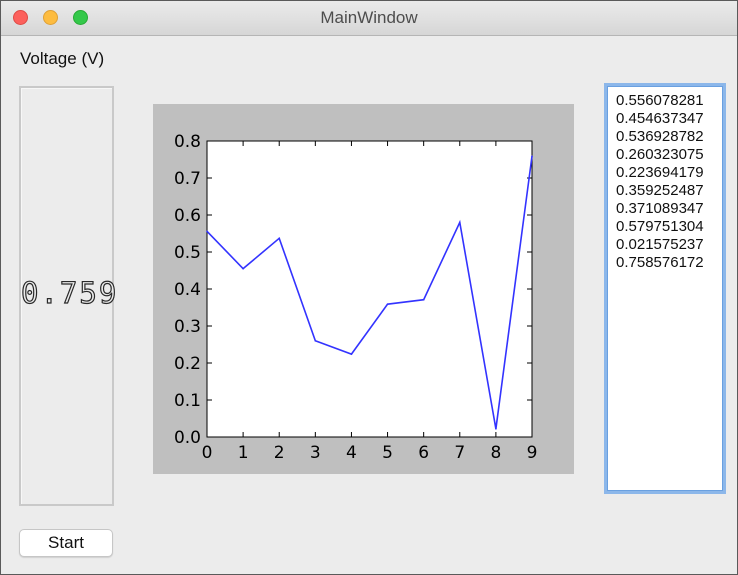  Describe the element at coordinates (495, 453) in the screenshot. I see `x-tick-label: 8` at that location.